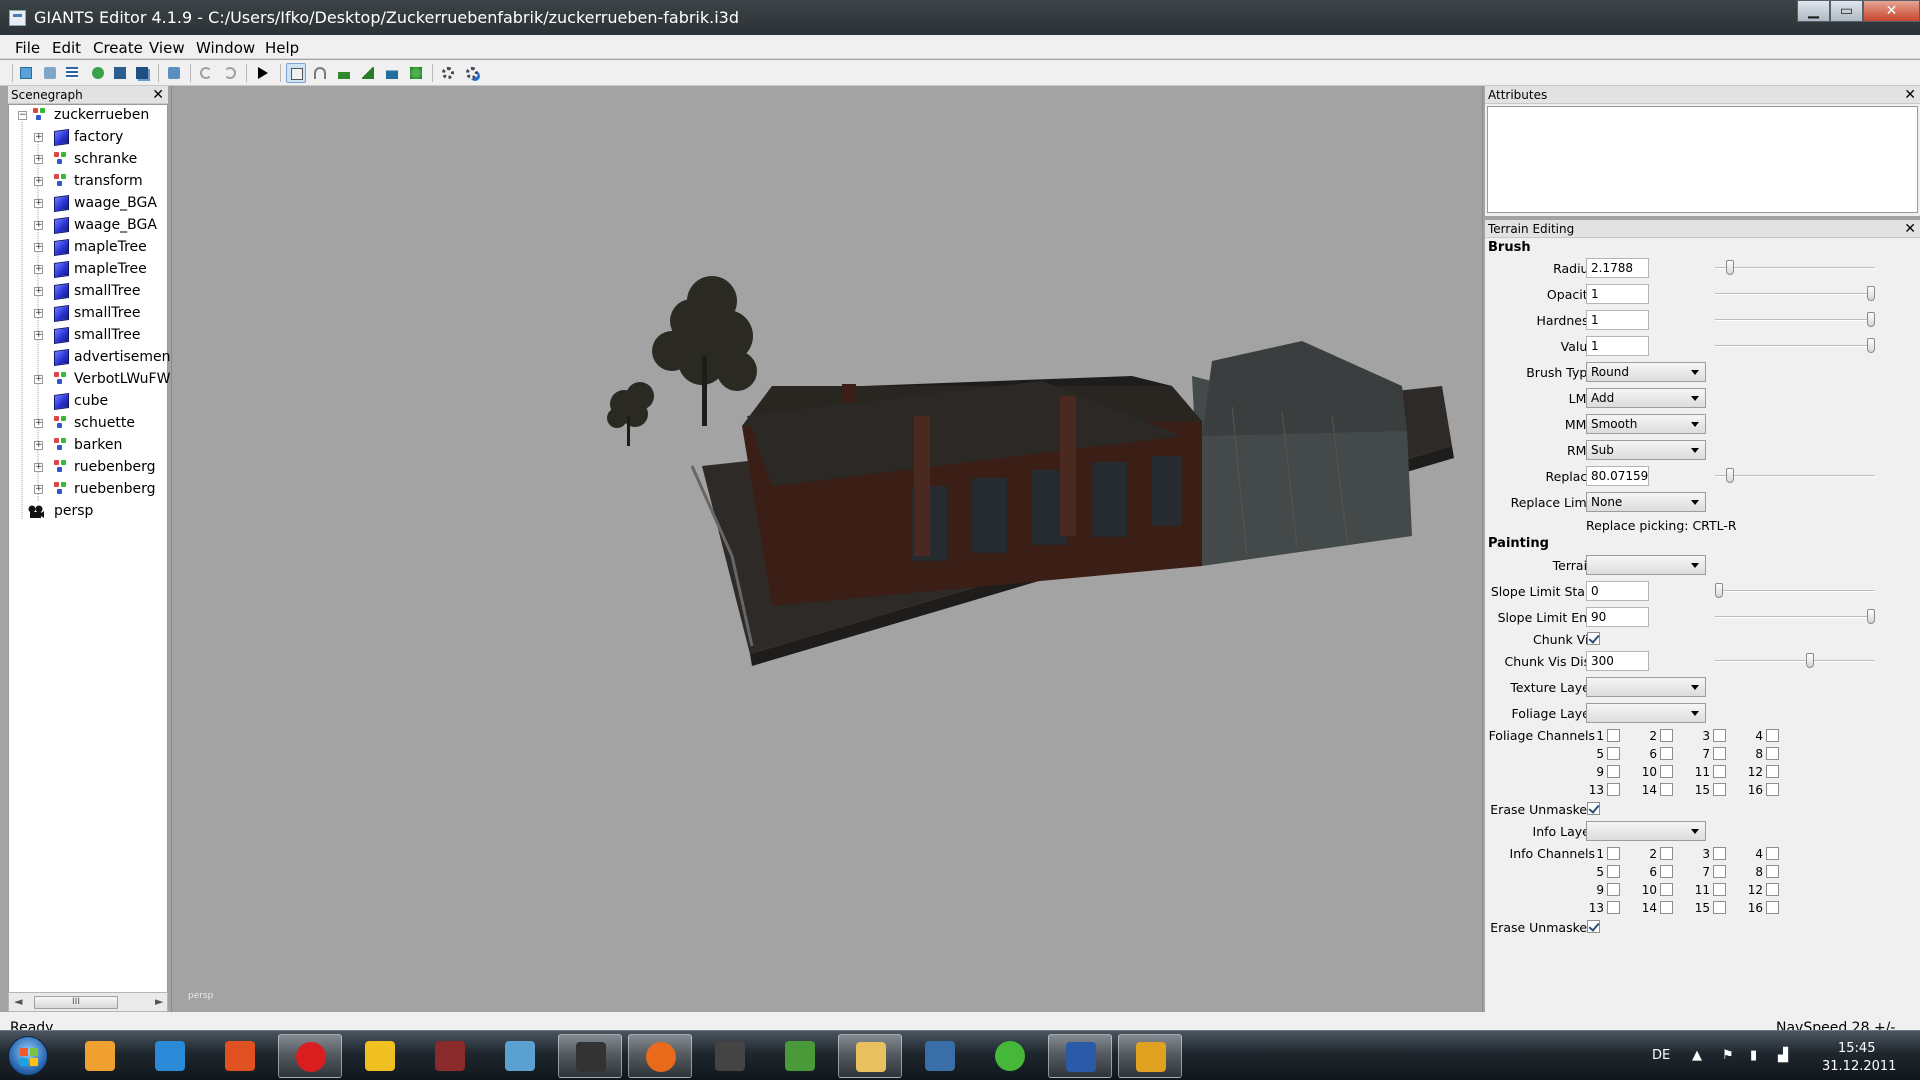 The image size is (1920, 1080). Describe the element at coordinates (158, 95) in the screenshot. I see `scenegraph-close-icon: ✕` at that location.